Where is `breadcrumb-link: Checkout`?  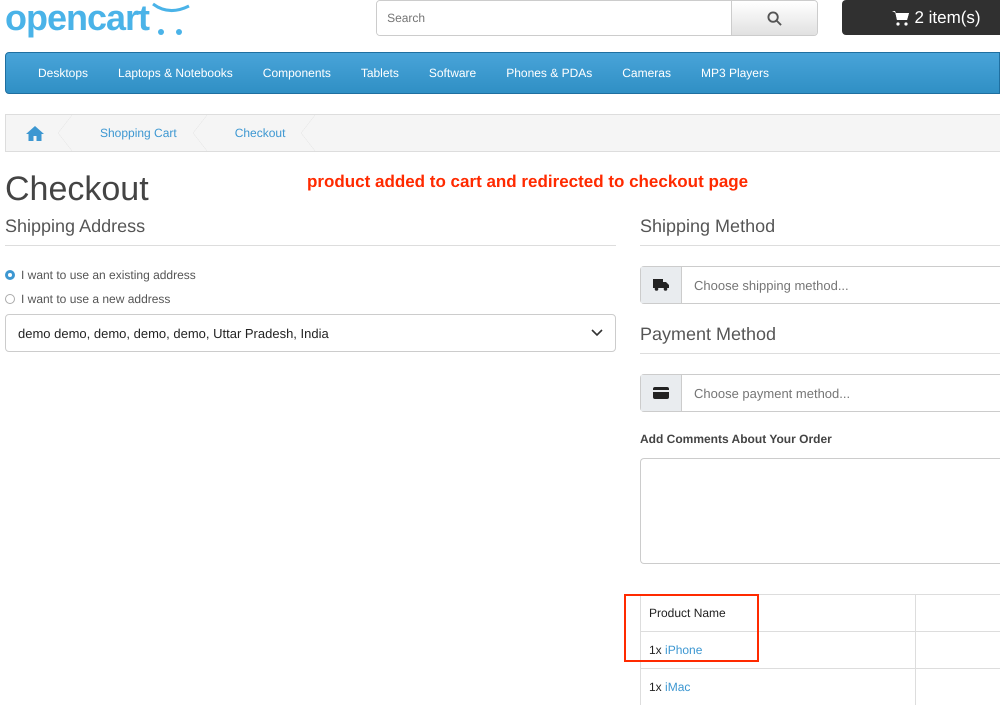
breadcrumb-link: Checkout is located at coordinates (261, 133).